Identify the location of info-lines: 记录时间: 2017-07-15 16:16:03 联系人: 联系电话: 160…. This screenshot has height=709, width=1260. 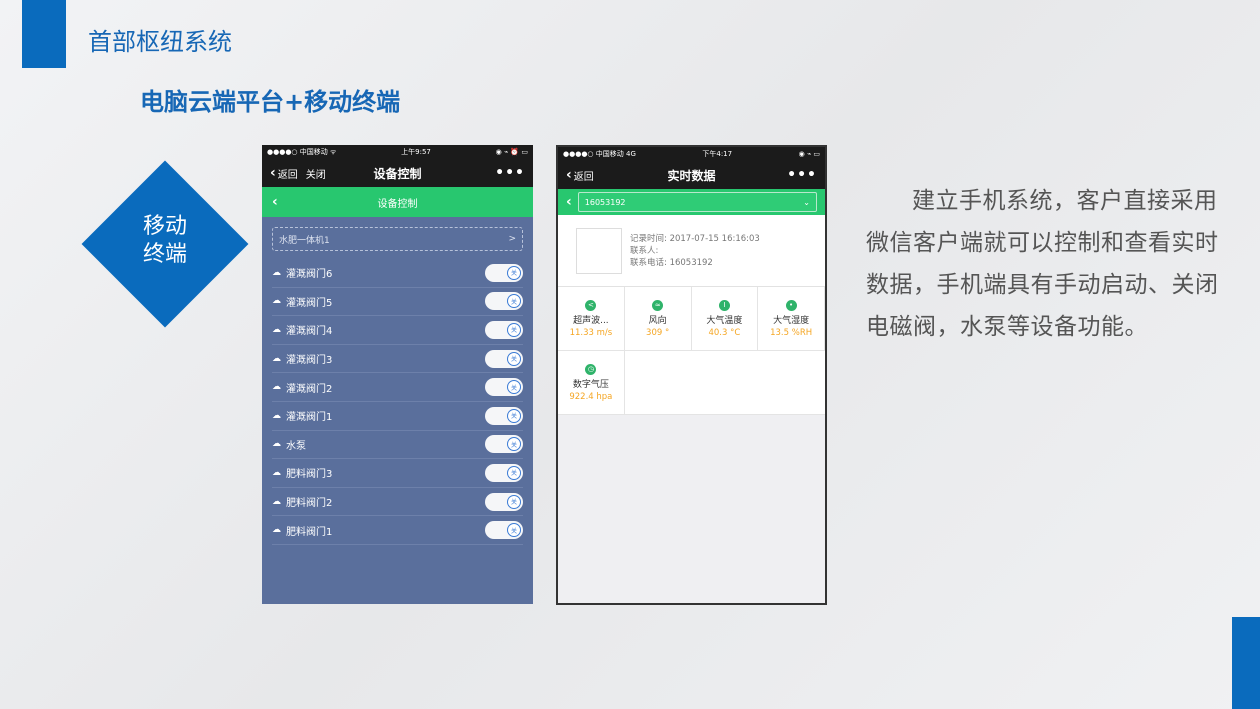
(695, 251).